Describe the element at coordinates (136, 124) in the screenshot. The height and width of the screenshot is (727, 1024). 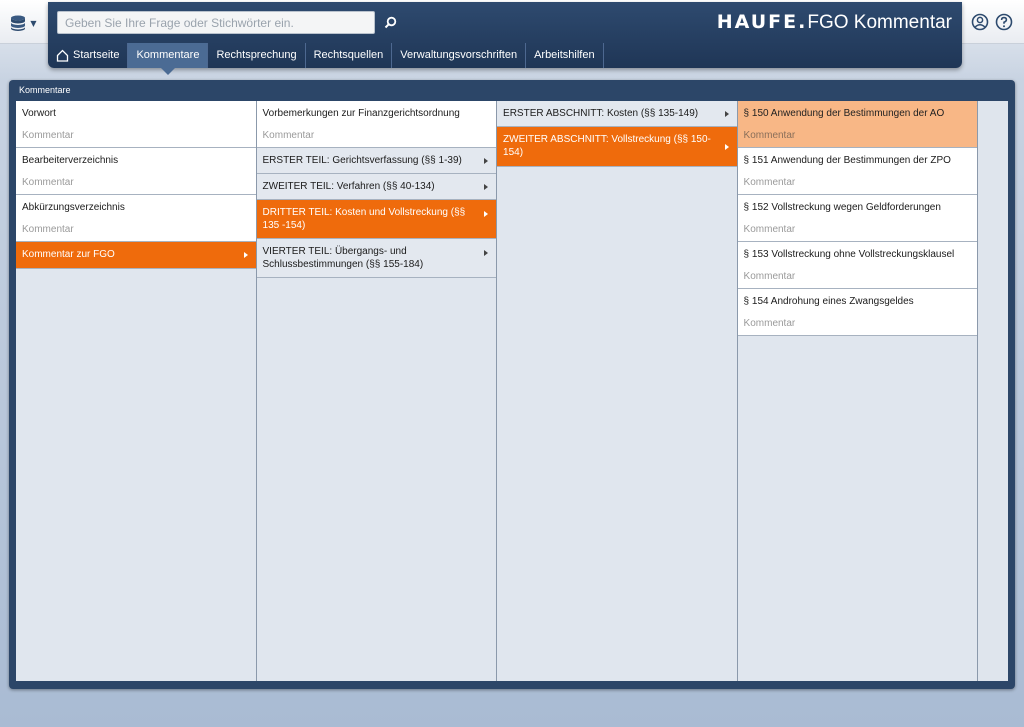
I see `list-item-vorwort: Vorwort Kommentar` at that location.